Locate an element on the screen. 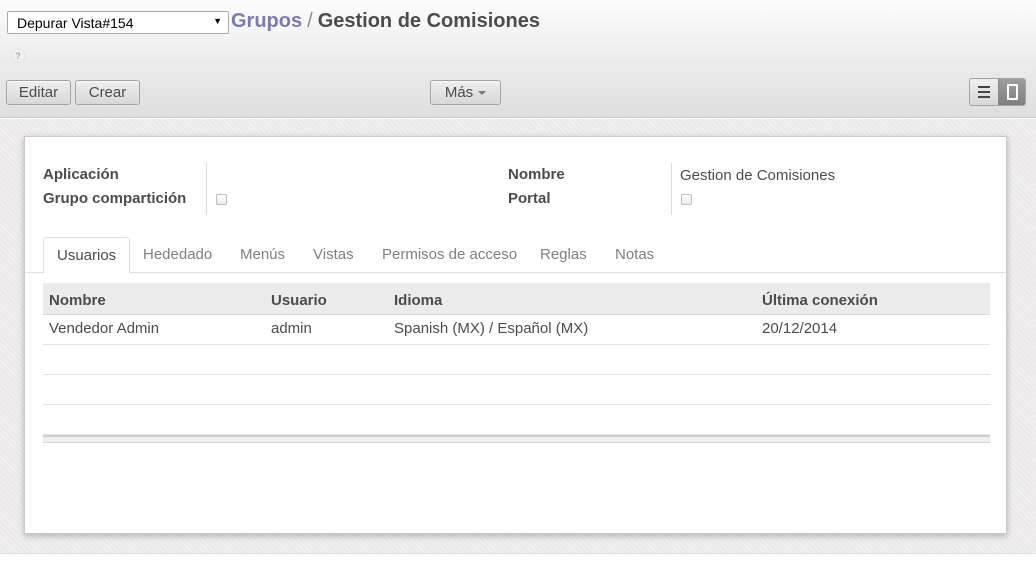  column-header-login: Usuario is located at coordinates (299, 300).